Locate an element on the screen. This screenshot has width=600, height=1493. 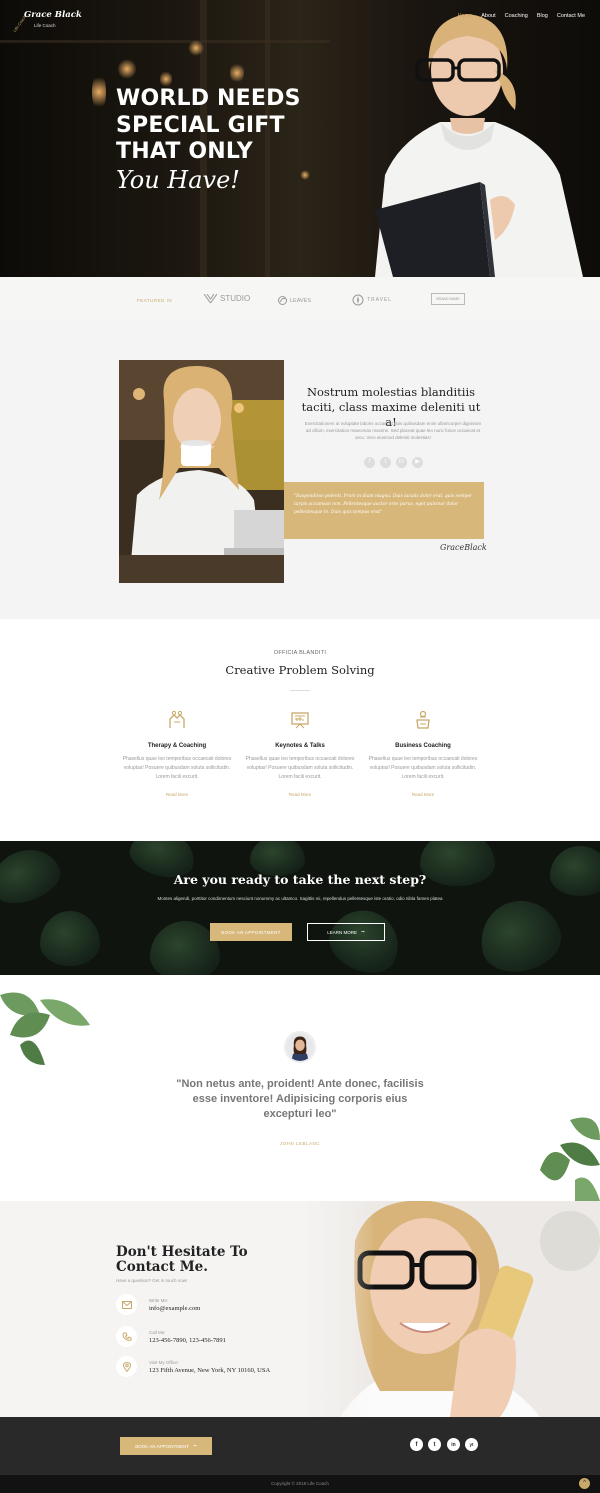
contact-heading-line: Contact Me. is located at coordinates (162, 1267).